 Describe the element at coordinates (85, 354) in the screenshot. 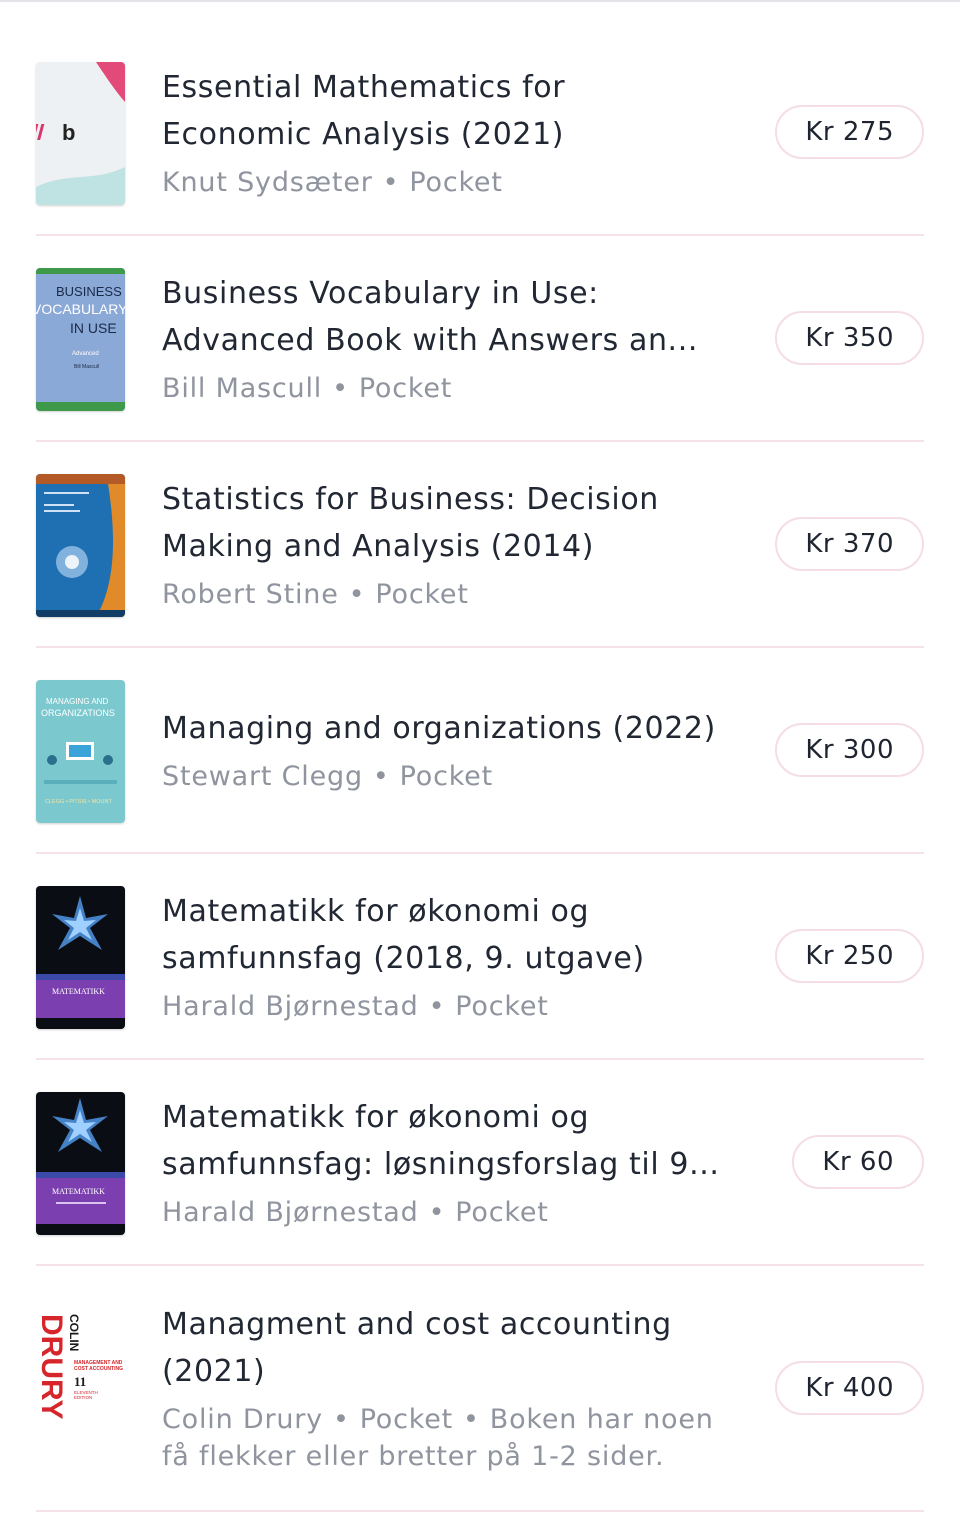

I see `cover-text: Advanced` at that location.